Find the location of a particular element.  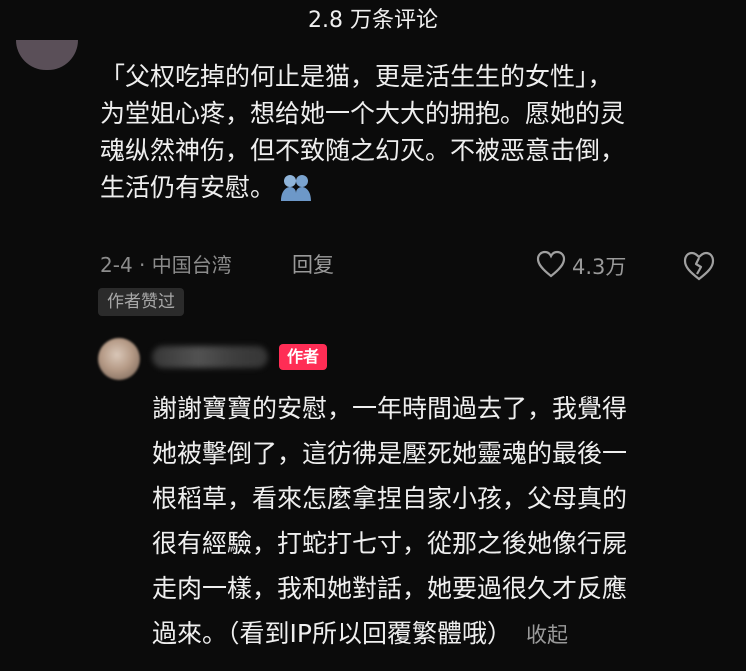

commenter-avatar is located at coordinates (47, 55).